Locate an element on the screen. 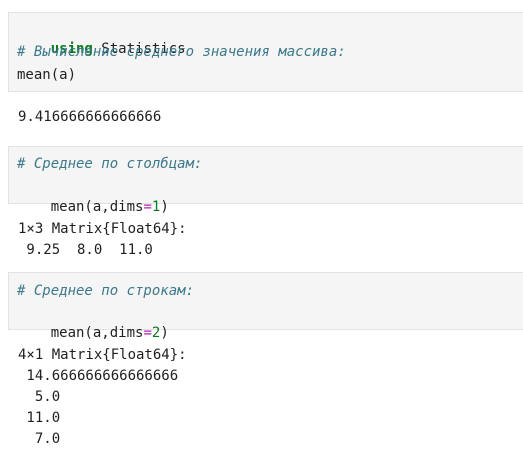  code-comment: # Среднее по столбцам: is located at coordinates (110, 164).